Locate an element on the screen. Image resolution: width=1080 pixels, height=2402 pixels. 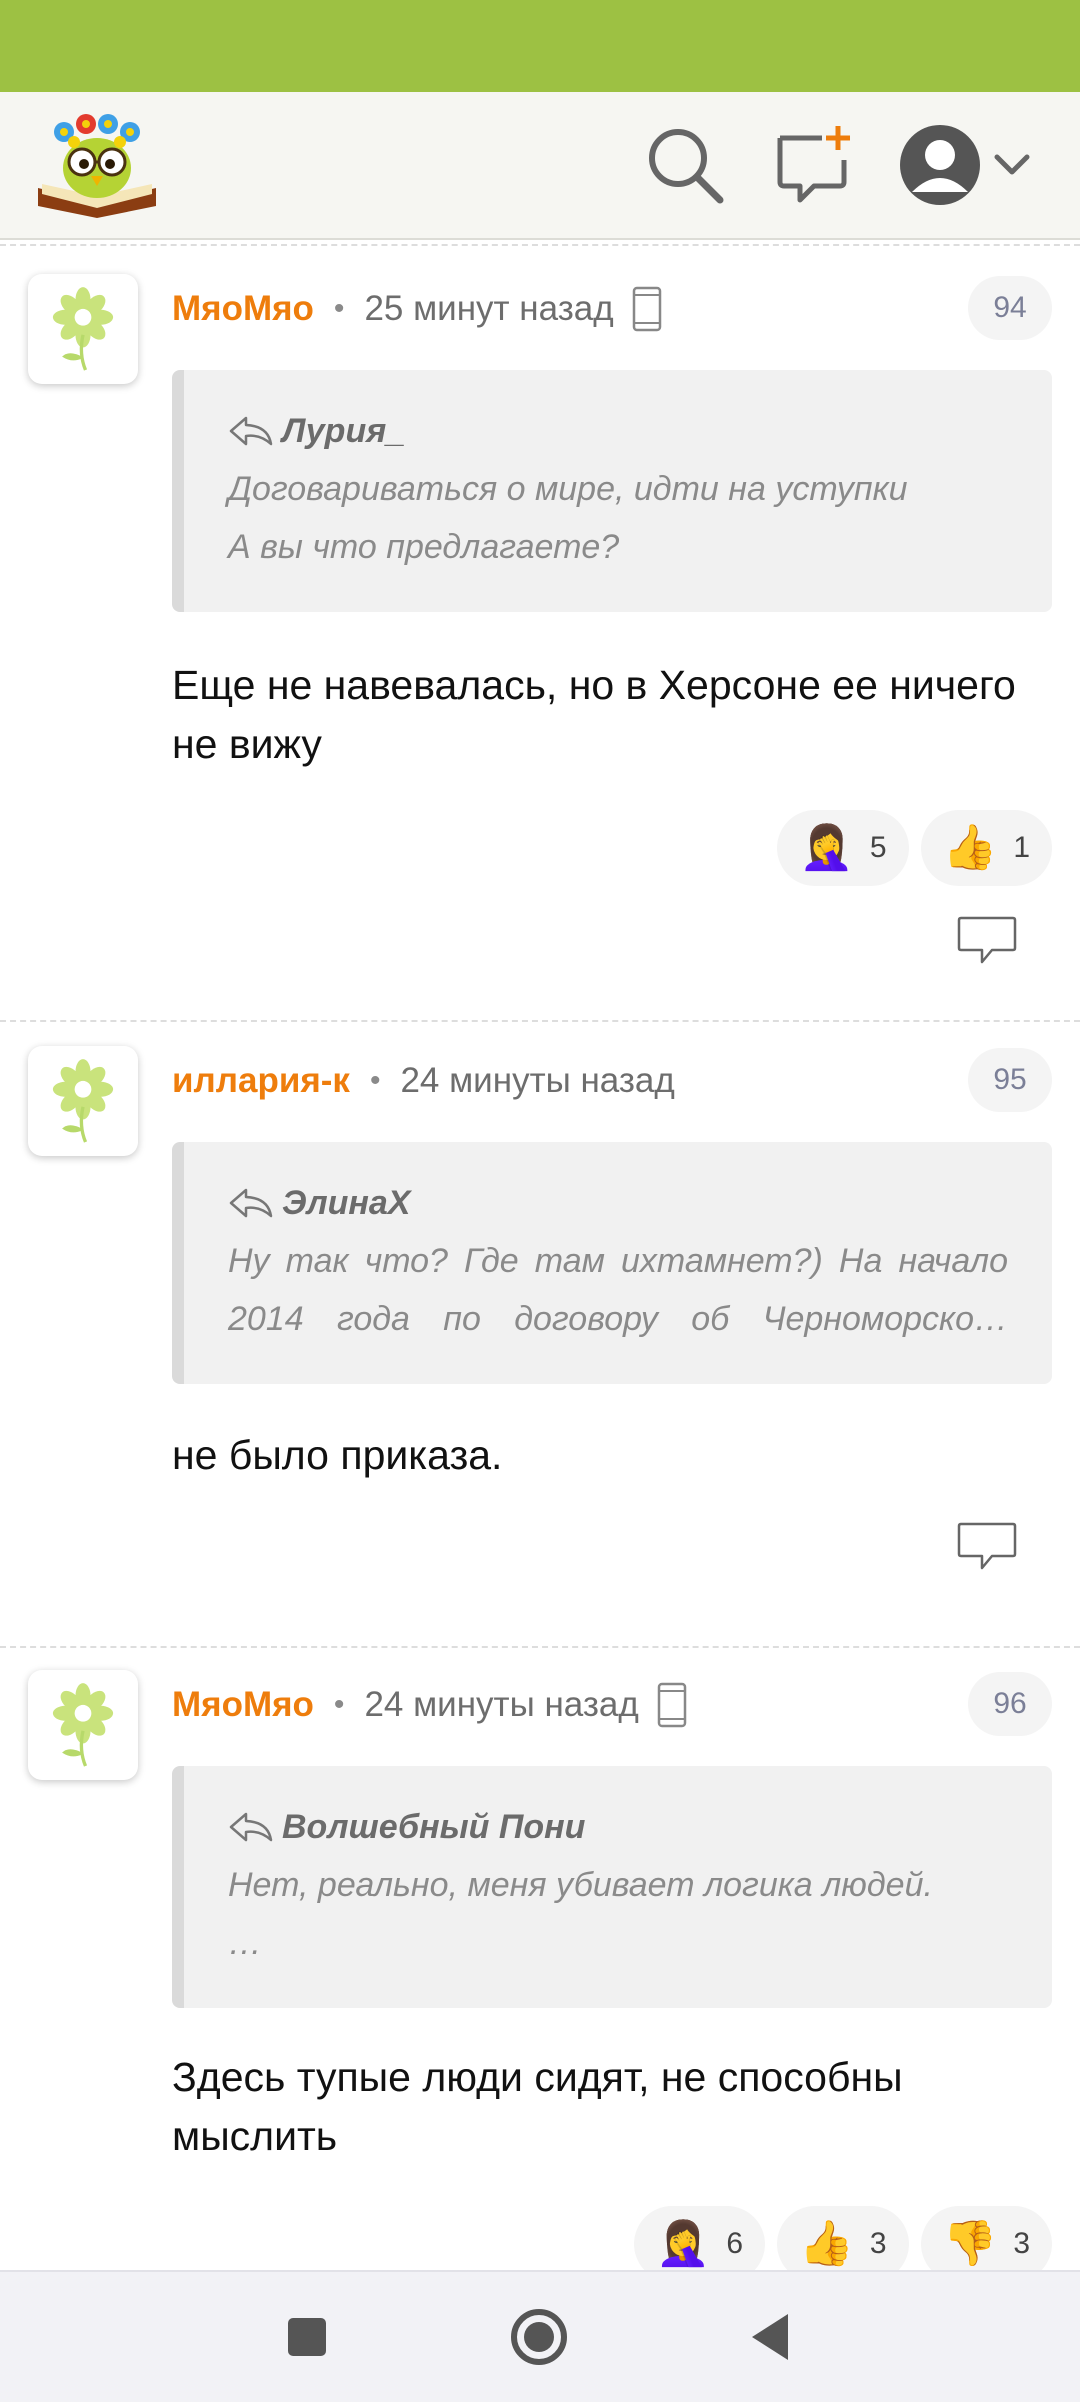
reaction-facepalm: 🤦‍♀️ 5 is located at coordinates (843, 848).